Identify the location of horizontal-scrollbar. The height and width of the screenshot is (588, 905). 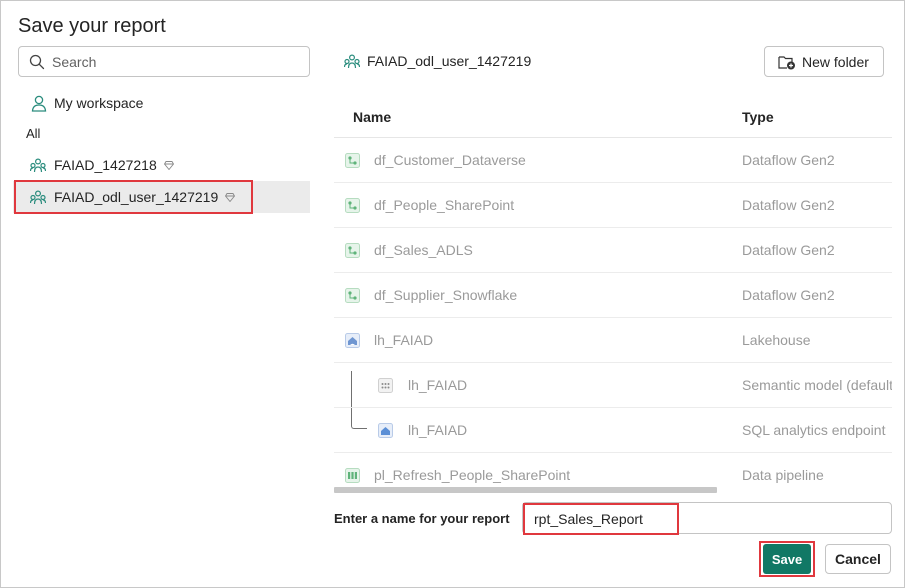
(525, 490).